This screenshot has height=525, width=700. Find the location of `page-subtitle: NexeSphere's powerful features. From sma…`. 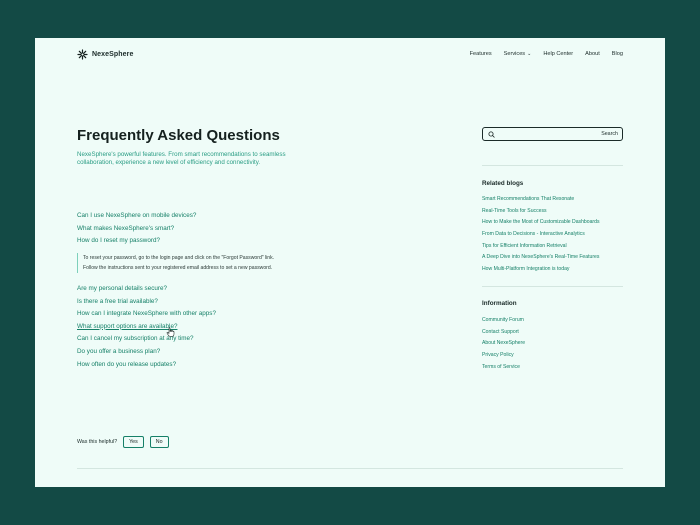

page-subtitle: NexeSphere's powerful features. From sma… is located at coordinates (181, 159).